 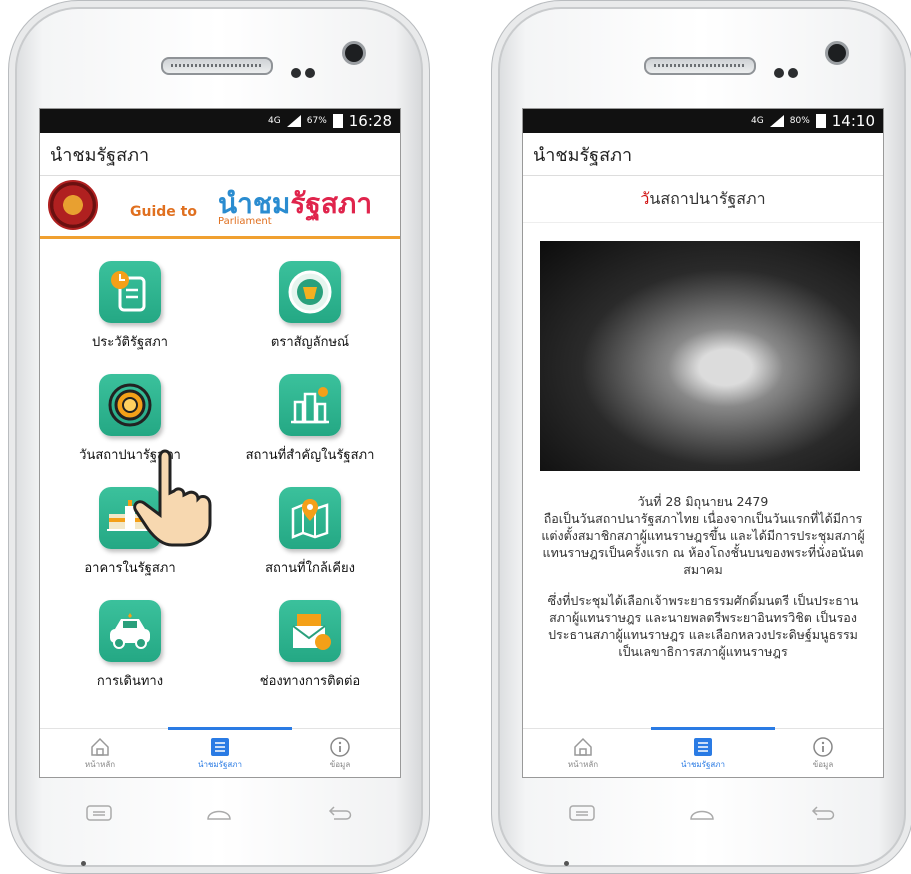 I want to click on tile-label: อาคารในรัฐสภา, so click(x=130, y=568).